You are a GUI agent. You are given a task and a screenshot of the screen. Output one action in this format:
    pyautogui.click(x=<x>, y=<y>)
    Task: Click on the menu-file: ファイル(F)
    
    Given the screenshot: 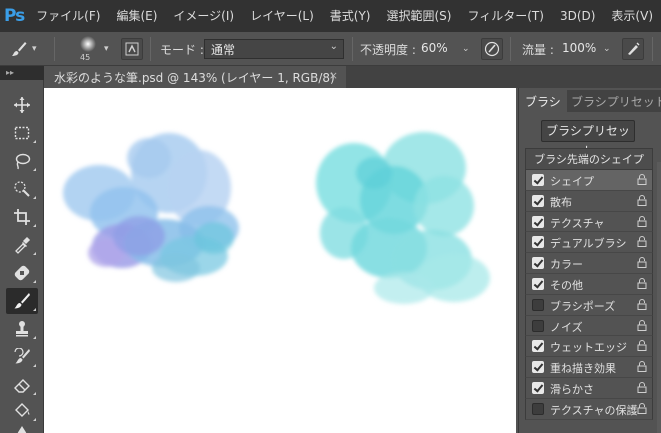 What is the action you would take?
    pyautogui.click(x=68, y=16)
    